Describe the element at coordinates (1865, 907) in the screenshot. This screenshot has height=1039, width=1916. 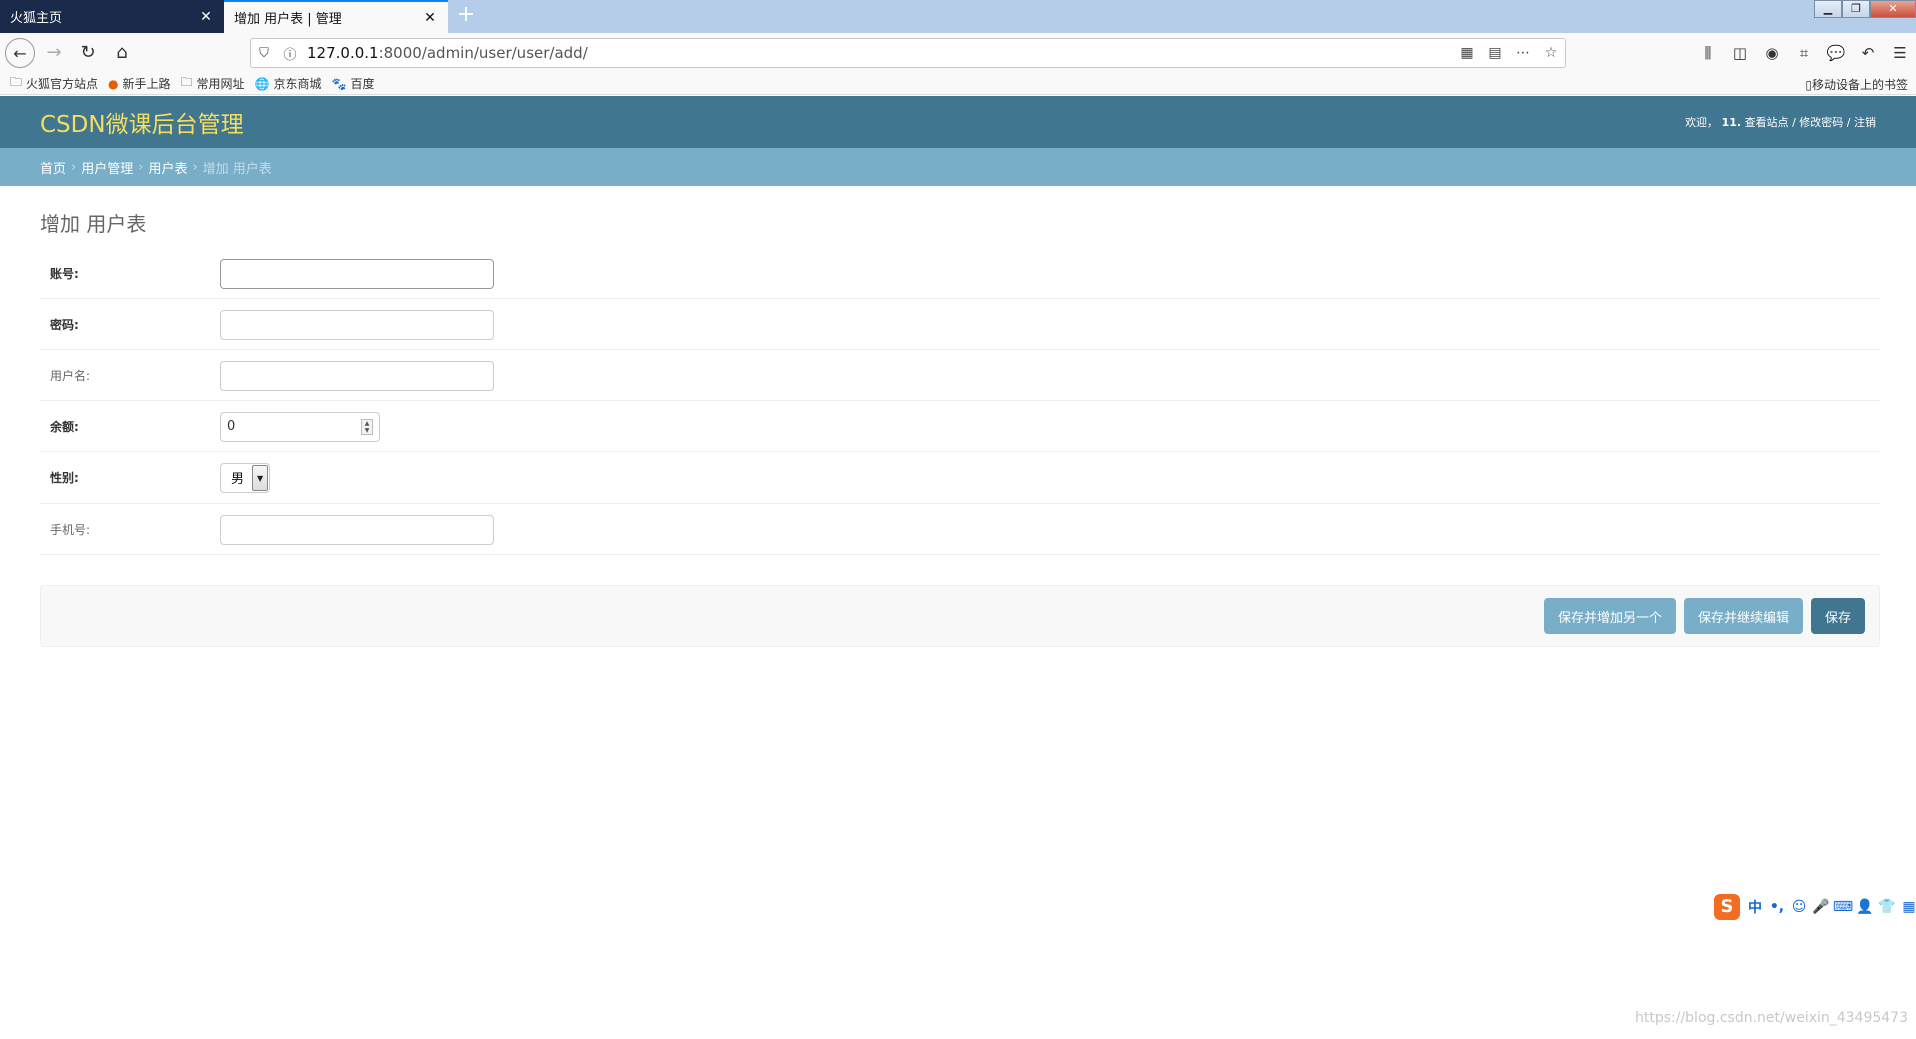
I see `ime-user-icon: 👤` at that location.